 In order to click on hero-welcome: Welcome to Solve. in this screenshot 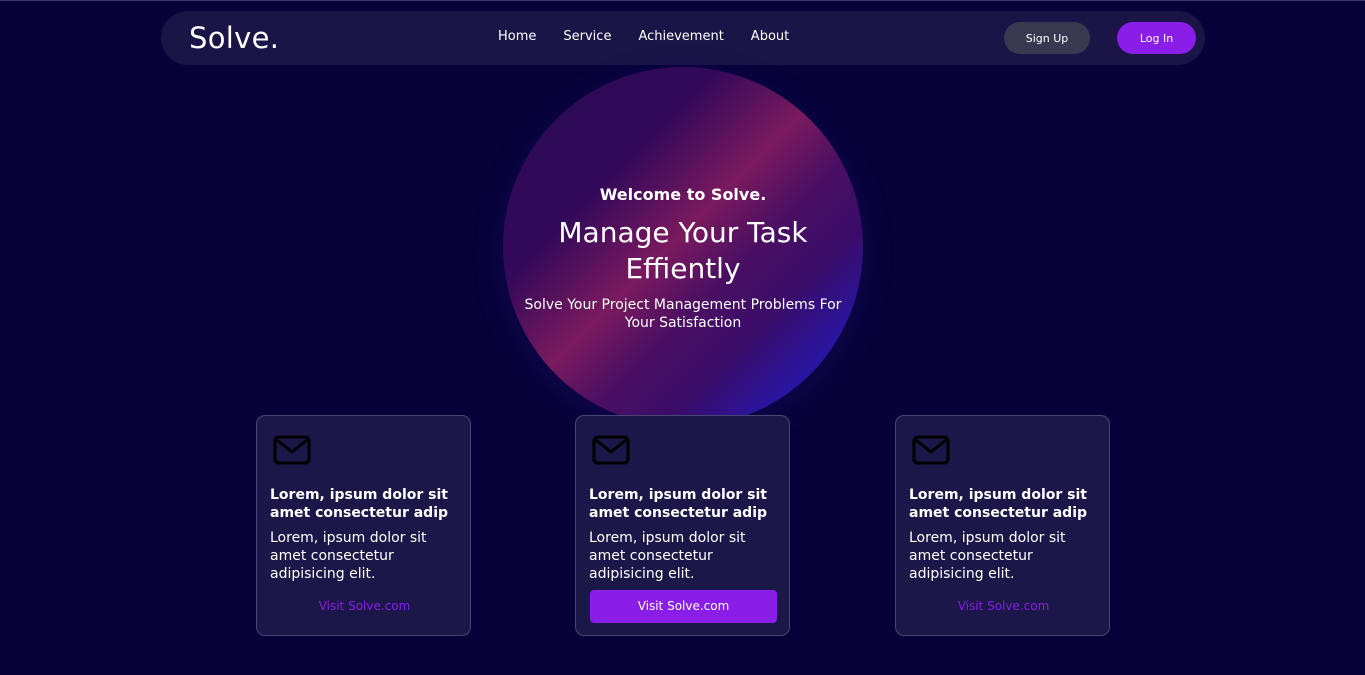, I will do `click(683, 194)`.